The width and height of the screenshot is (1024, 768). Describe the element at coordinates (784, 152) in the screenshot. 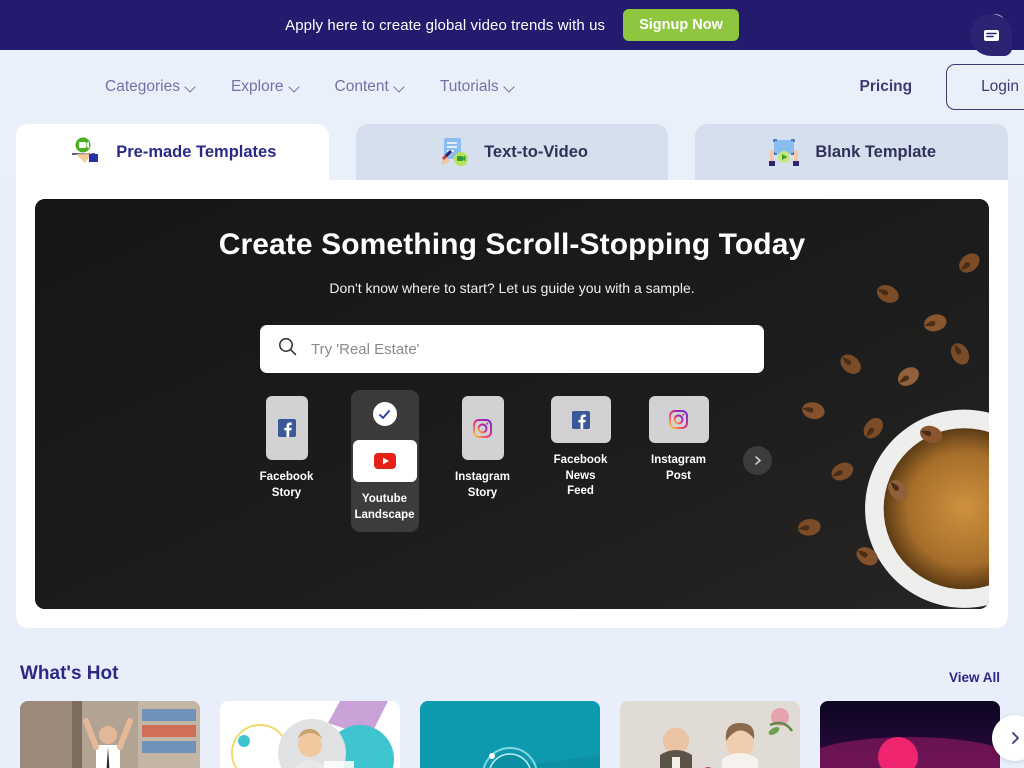

I see `hands-holding-frame-icon` at that location.